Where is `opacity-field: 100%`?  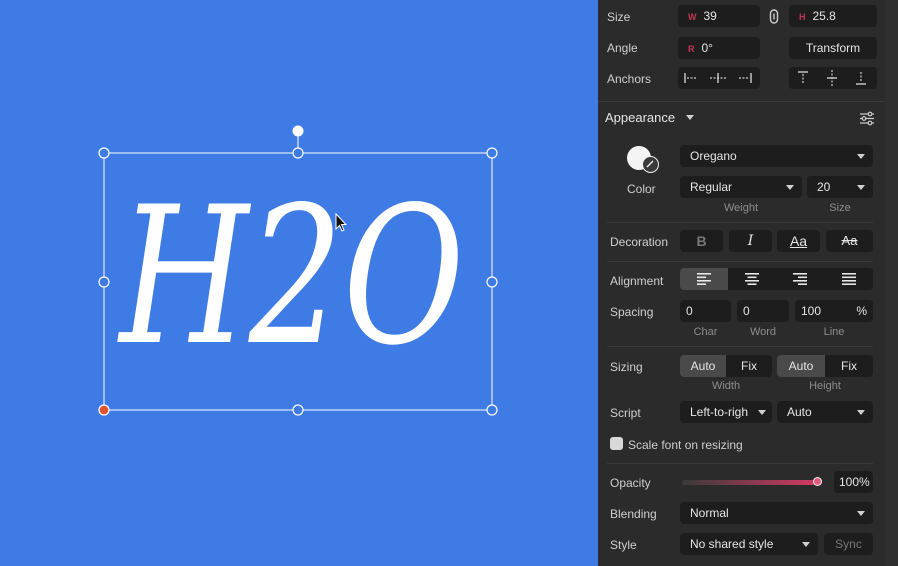
opacity-field: 100% is located at coordinates (853, 482).